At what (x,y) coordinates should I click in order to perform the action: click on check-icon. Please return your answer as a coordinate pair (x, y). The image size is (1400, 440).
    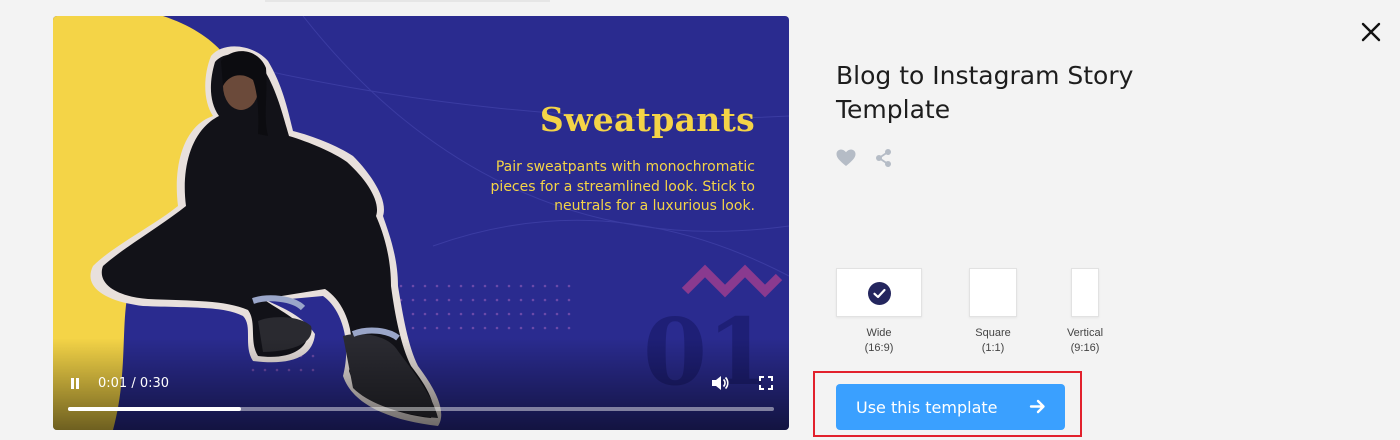
    Looking at the image, I should click on (879, 293).